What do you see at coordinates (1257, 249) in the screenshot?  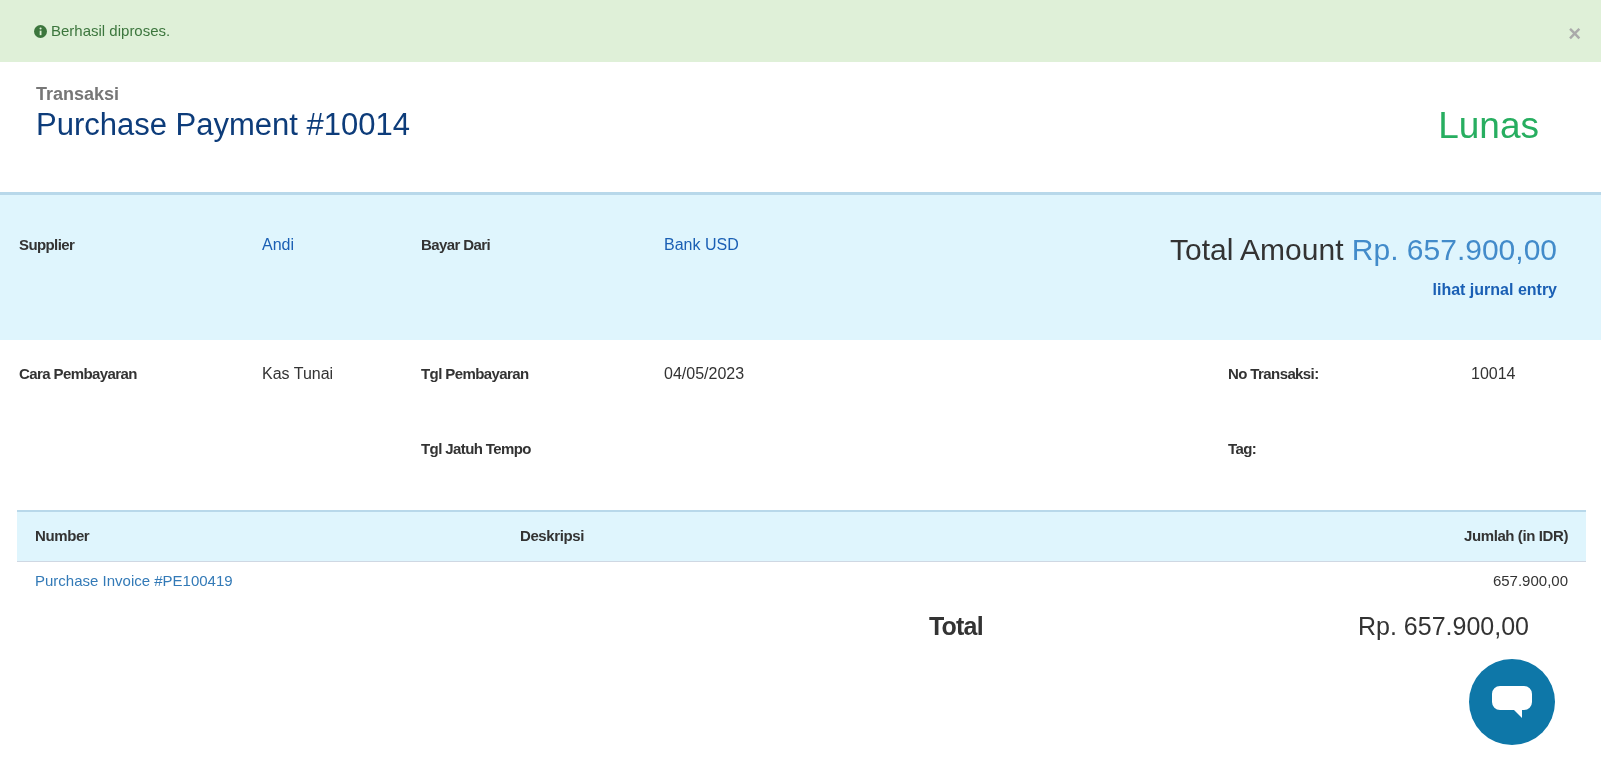 I see `total-amount-label: Total Amount` at bounding box center [1257, 249].